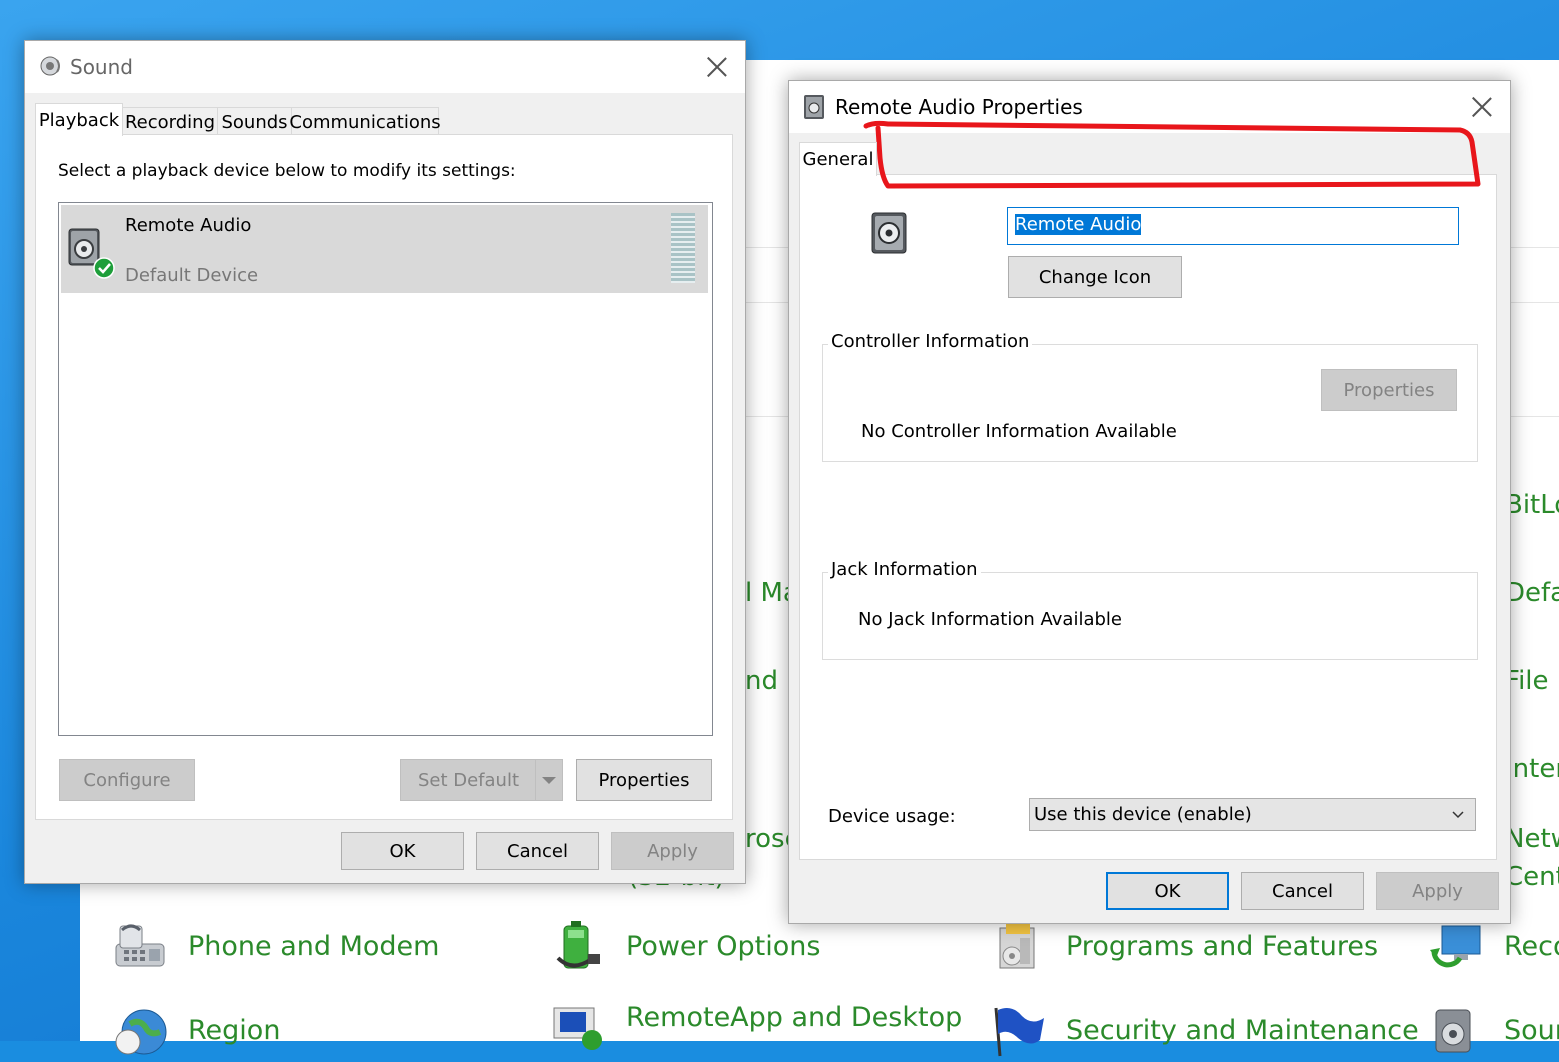 The width and height of the screenshot is (1559, 1062). What do you see at coordinates (1019, 431) in the screenshot?
I see `controller-message: No Controller Information Available` at bounding box center [1019, 431].